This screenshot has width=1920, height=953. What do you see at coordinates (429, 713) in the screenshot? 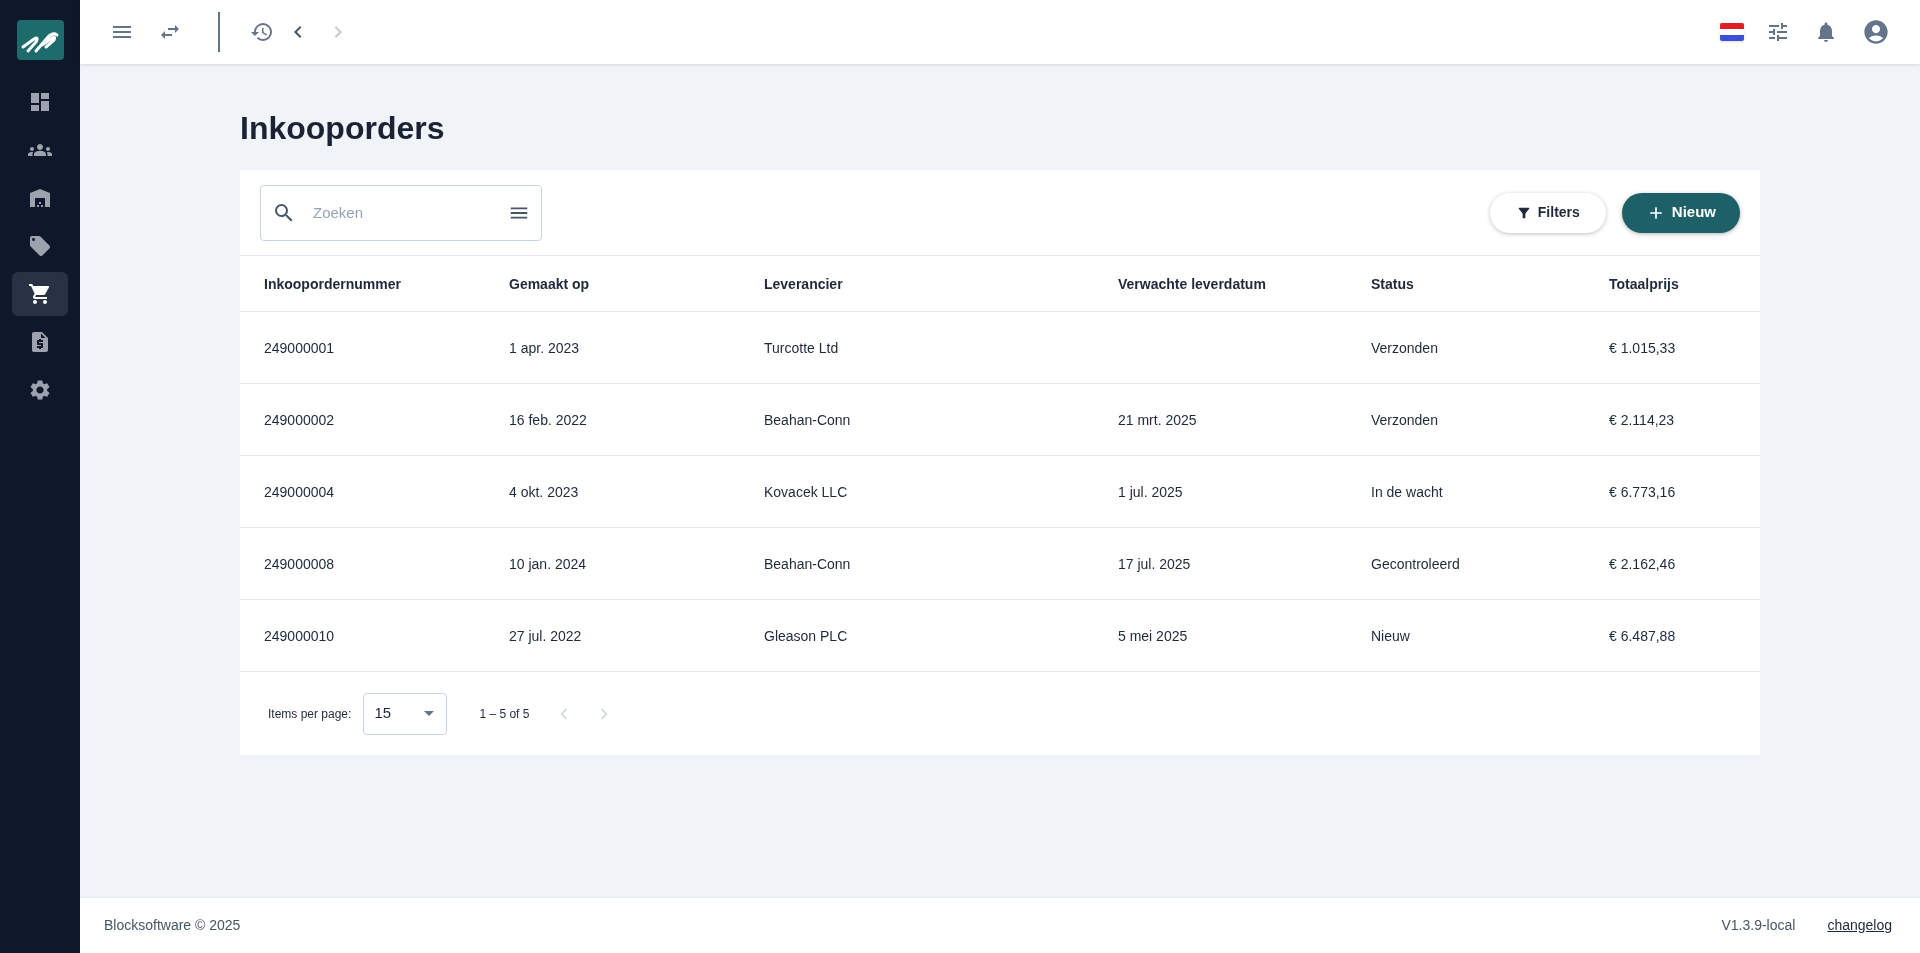
I see `caret-icon` at bounding box center [429, 713].